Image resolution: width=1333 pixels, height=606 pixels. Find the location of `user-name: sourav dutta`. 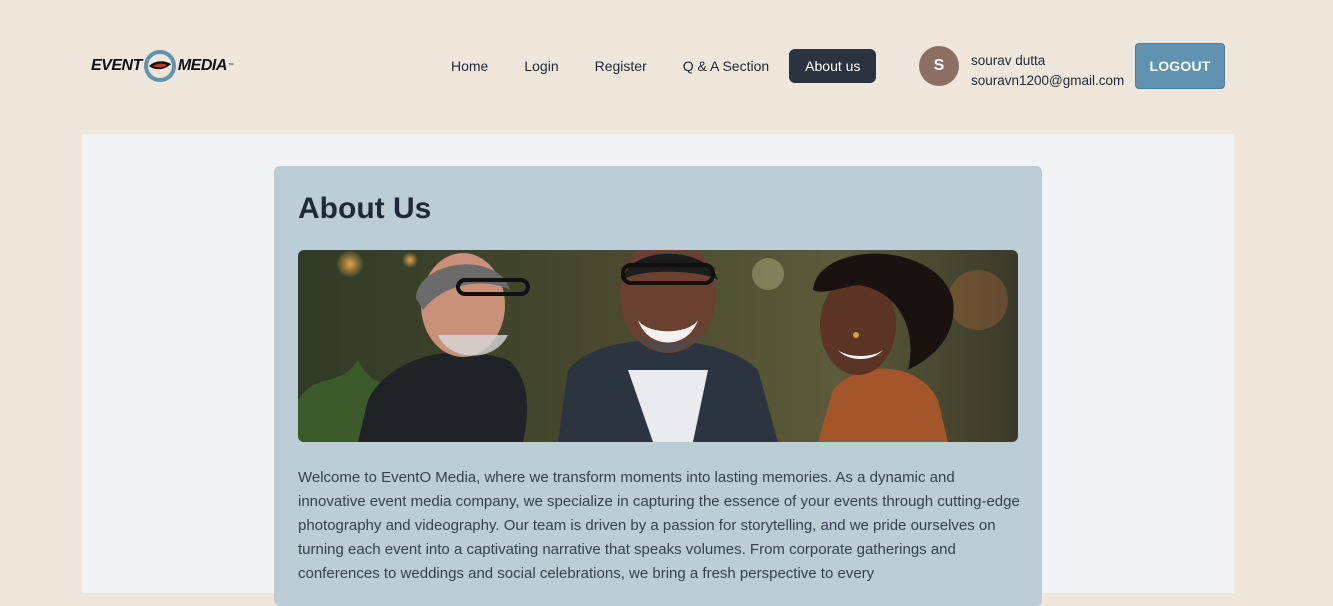

user-name: sourav dutta is located at coordinates (1008, 60).